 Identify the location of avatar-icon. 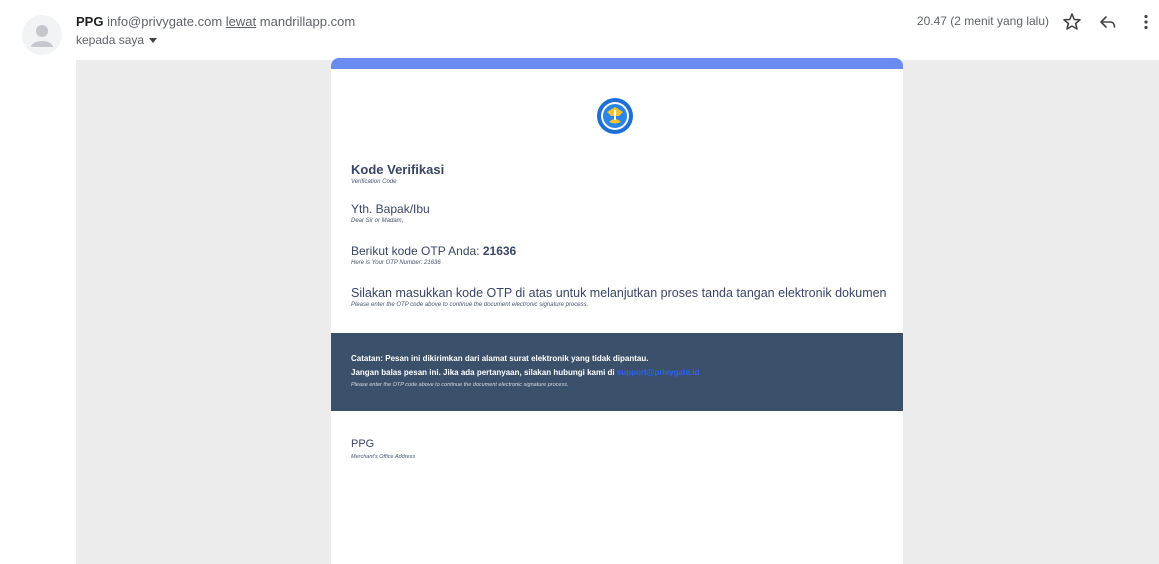
(42, 36).